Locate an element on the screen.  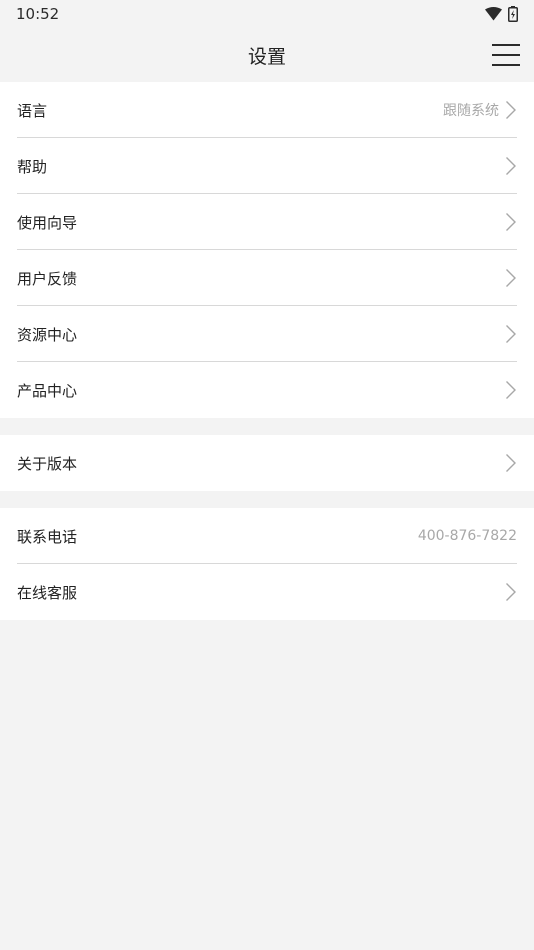
battery-icon is located at coordinates (513, 14).